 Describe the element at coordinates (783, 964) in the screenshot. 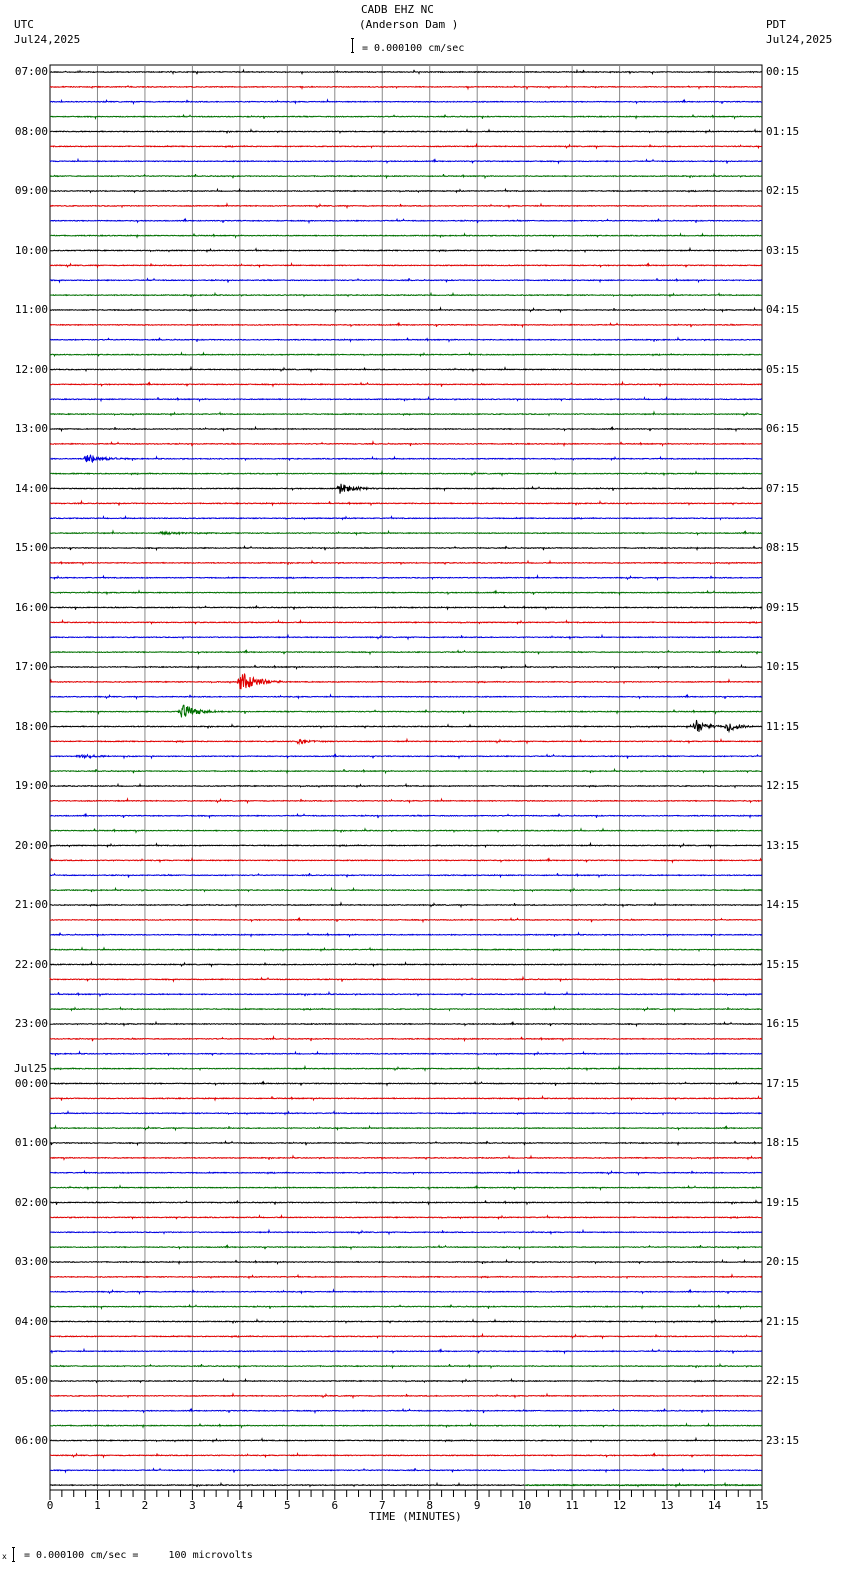

I see `pdt-hour-label: 15:15` at that location.